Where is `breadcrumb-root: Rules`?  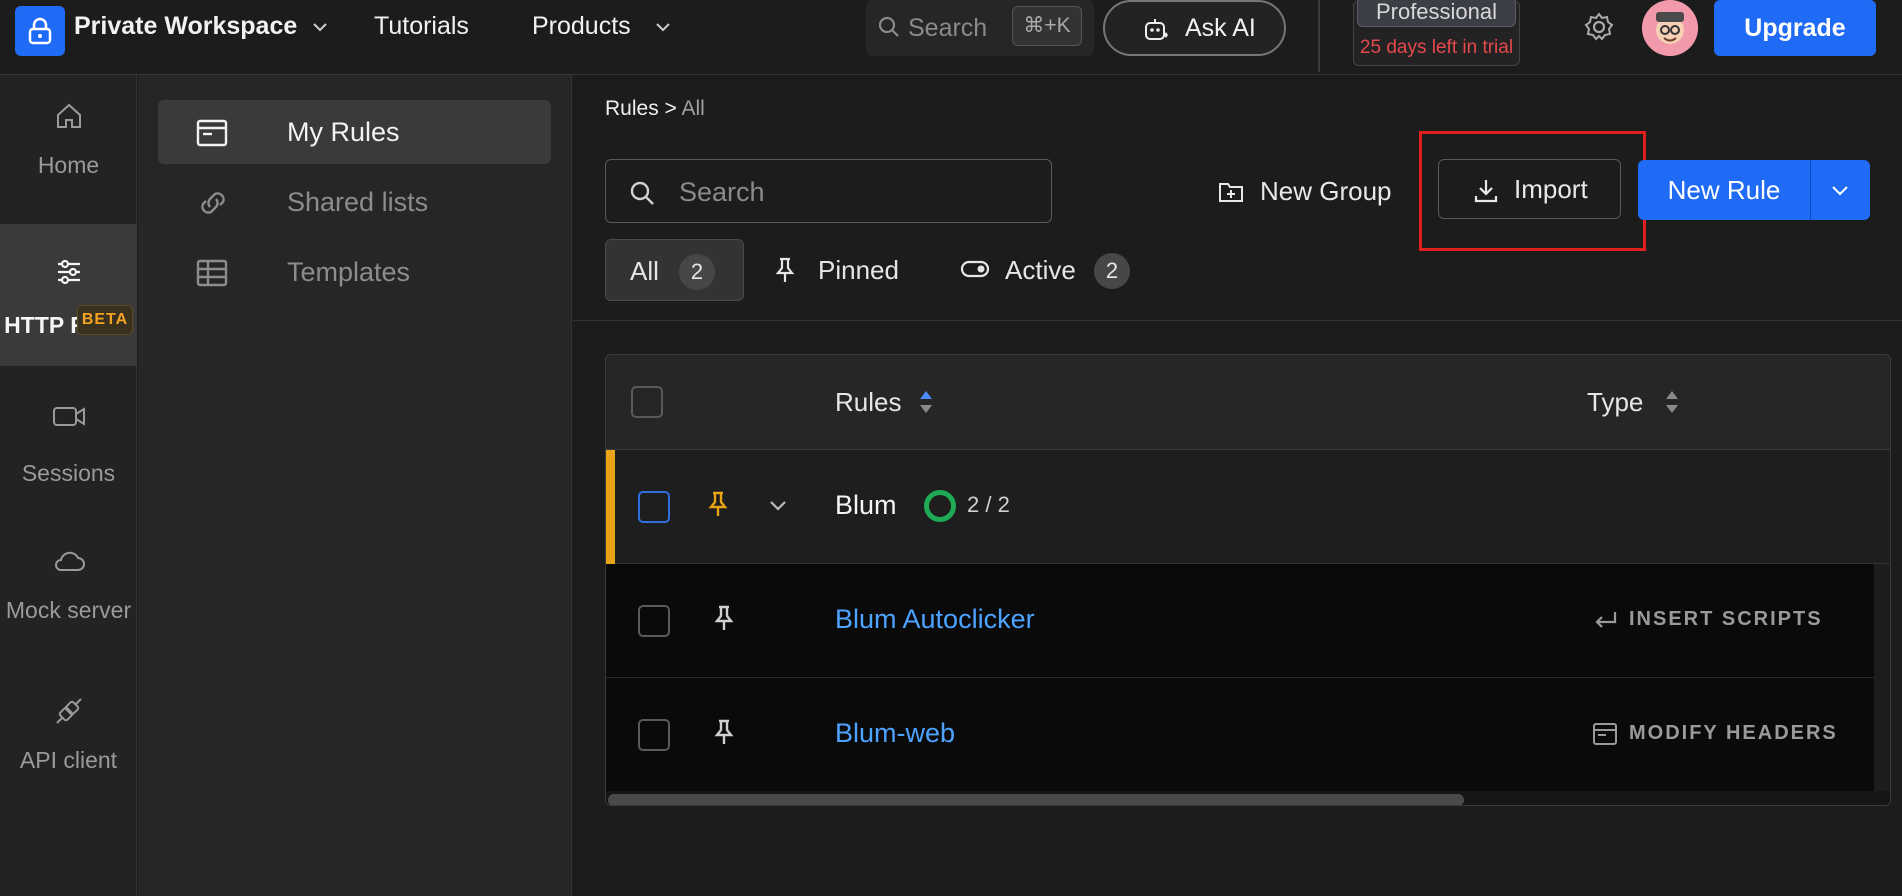
breadcrumb-root: Rules is located at coordinates (632, 108).